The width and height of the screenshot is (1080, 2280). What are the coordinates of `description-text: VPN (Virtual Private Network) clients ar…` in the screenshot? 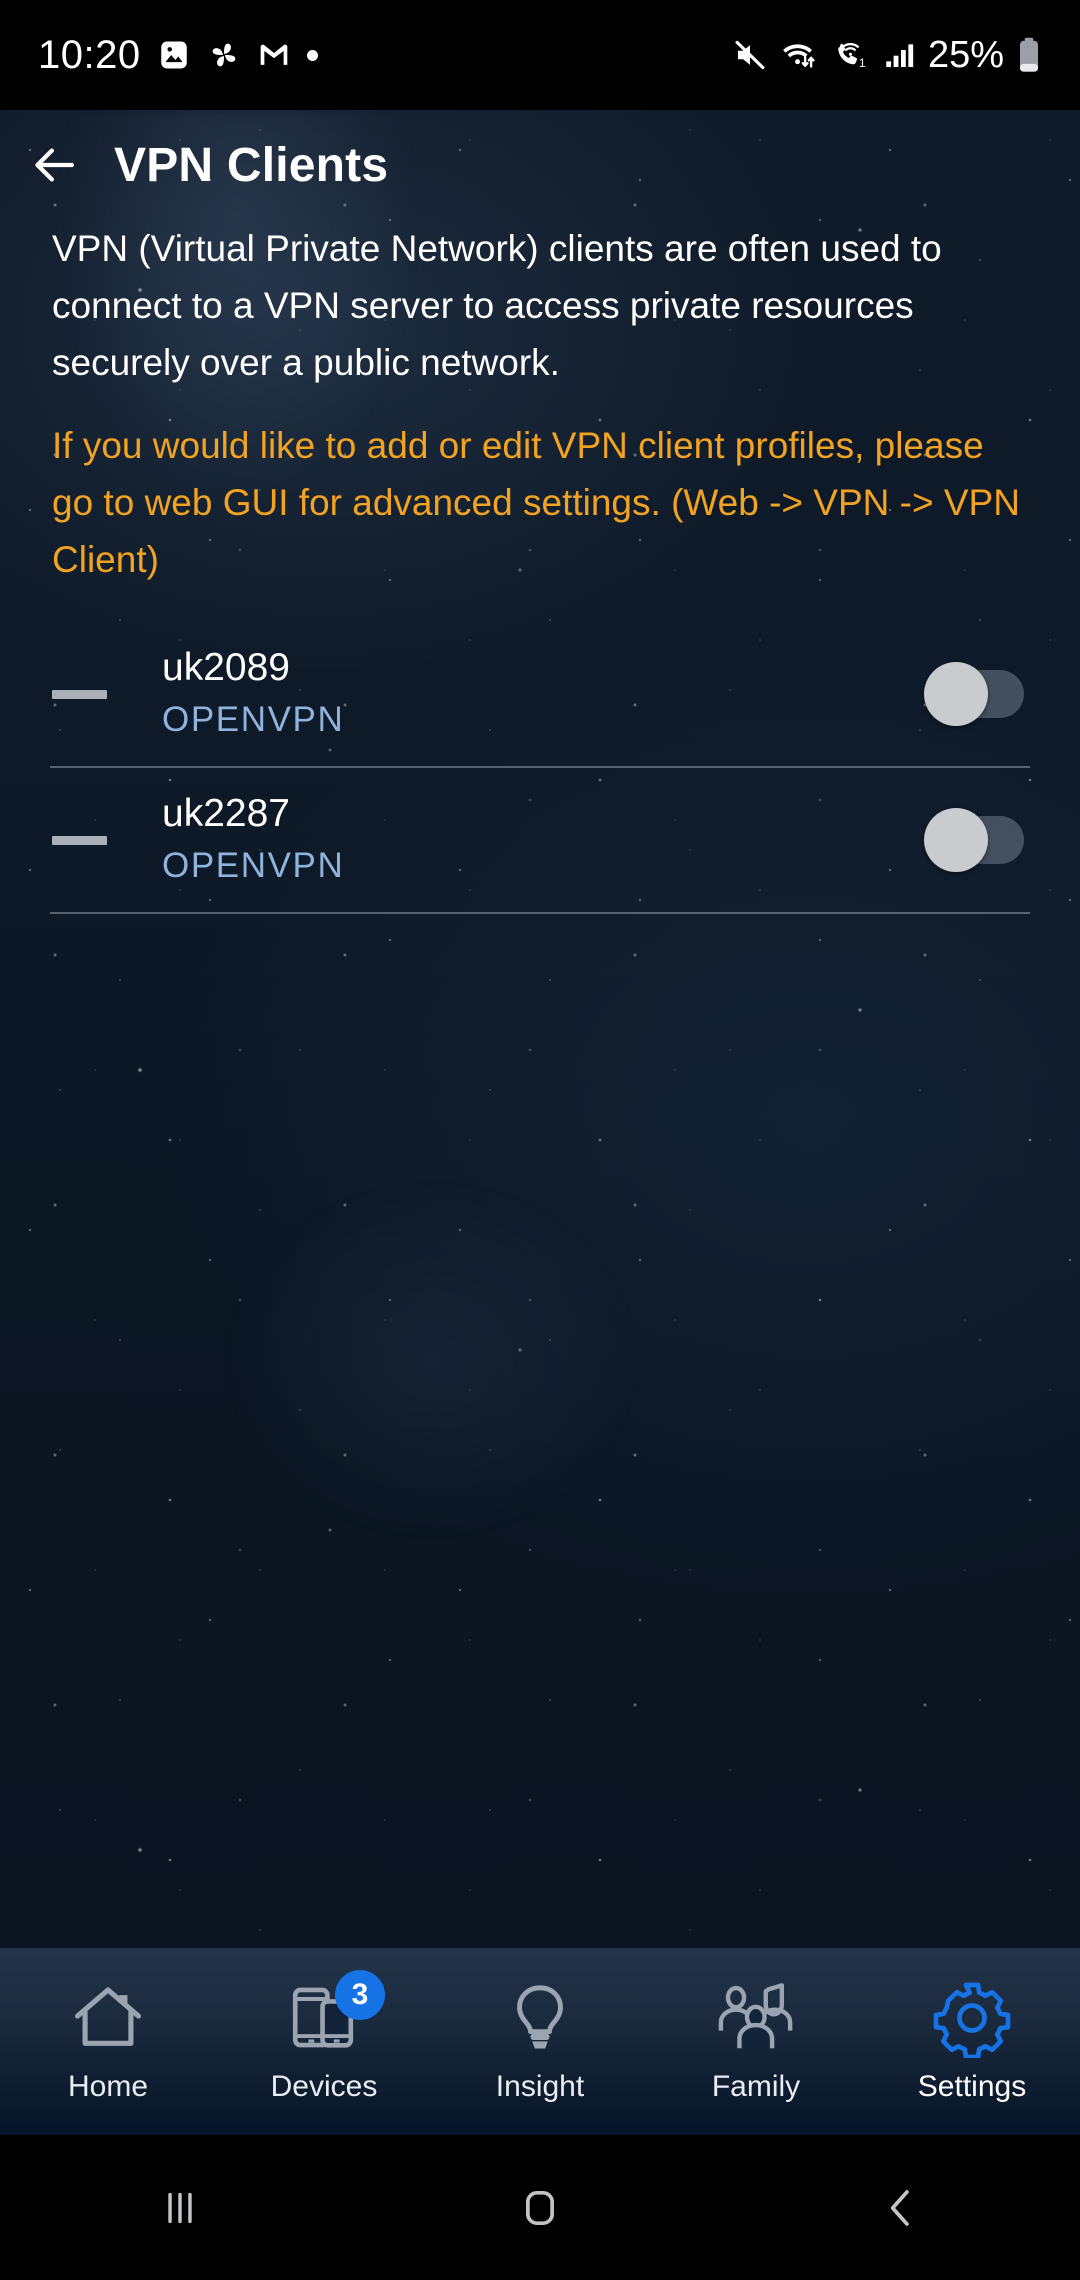 It's located at (497, 305).